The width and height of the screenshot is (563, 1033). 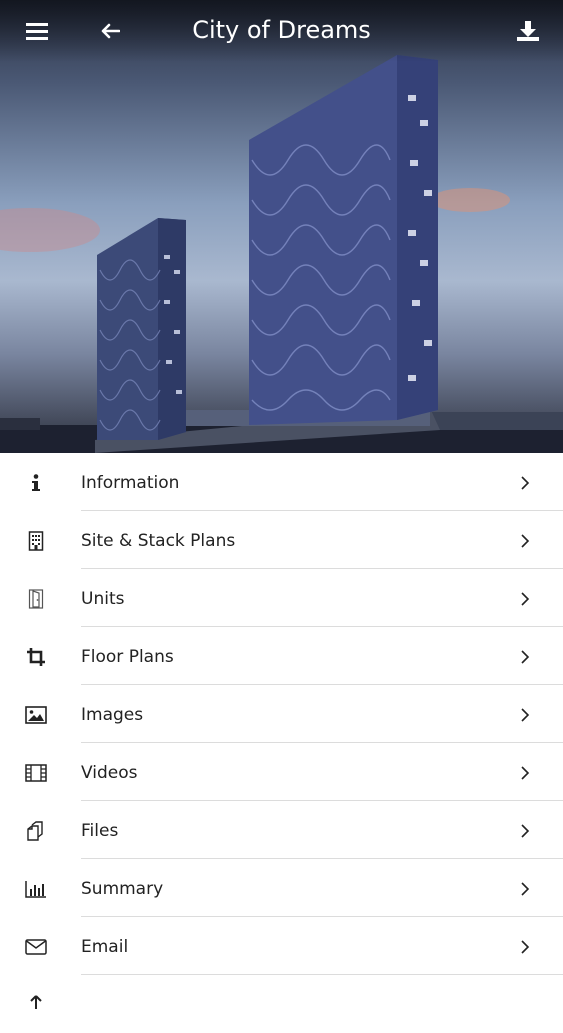 I want to click on menu-item-images: Images, so click(x=281, y=714).